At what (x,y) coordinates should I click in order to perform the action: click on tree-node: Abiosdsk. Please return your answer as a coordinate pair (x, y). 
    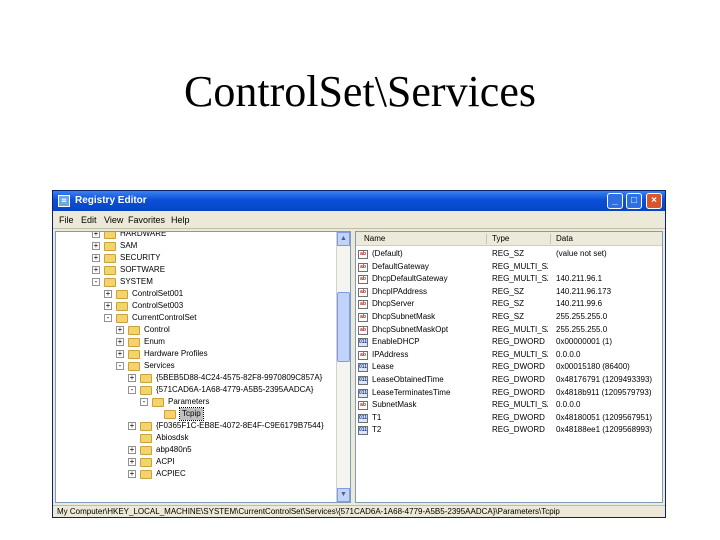
    Looking at the image, I should click on (196, 438).